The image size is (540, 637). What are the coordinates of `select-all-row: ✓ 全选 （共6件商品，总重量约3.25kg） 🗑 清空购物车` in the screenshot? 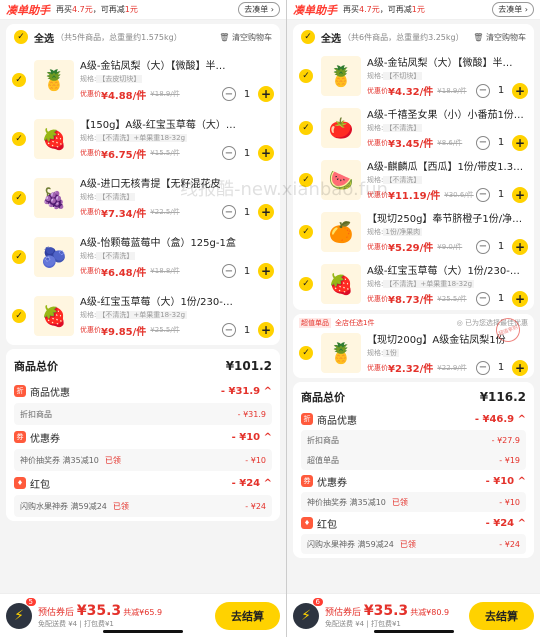 It's located at (413, 37).